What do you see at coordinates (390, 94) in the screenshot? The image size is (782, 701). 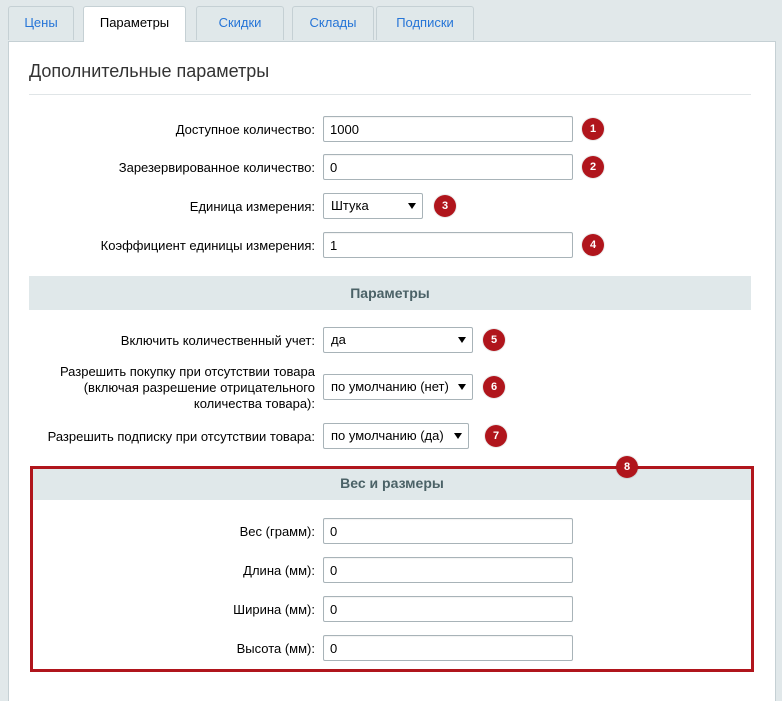 I see `title-divider` at bounding box center [390, 94].